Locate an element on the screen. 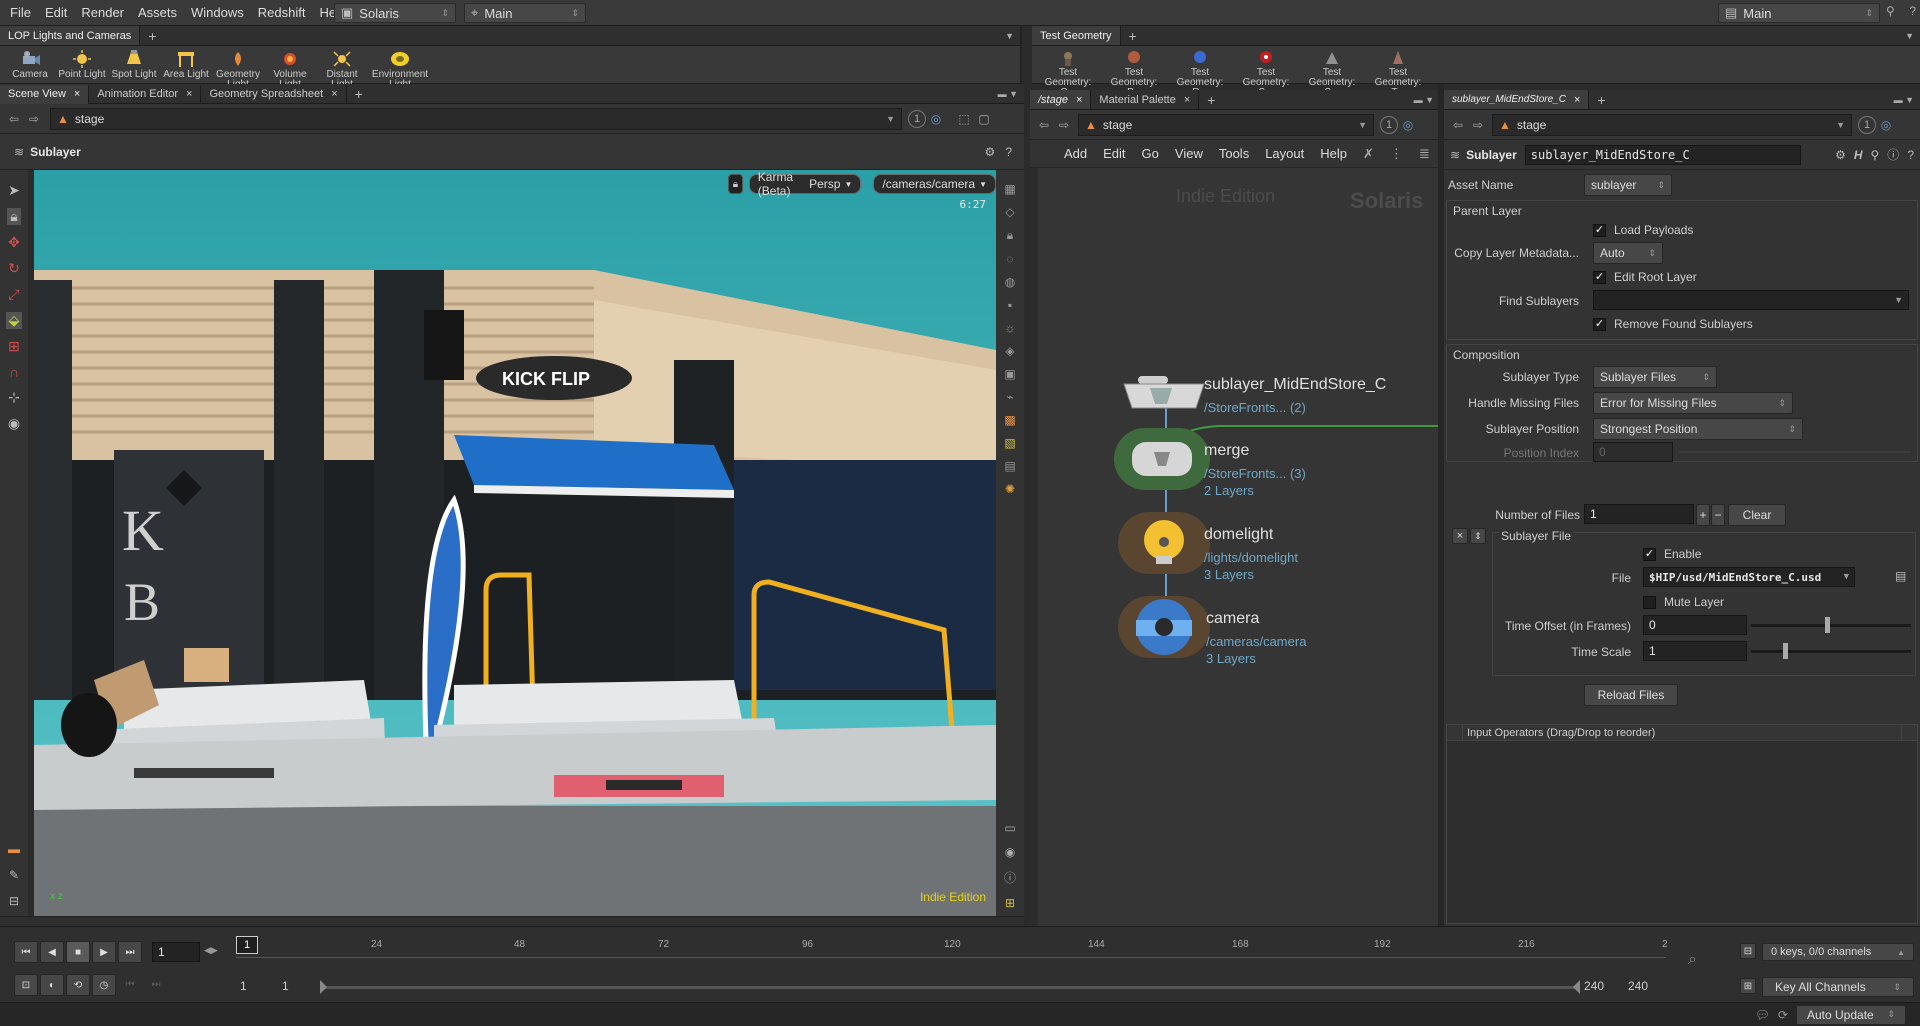  magnet-icon: ∩ is located at coordinates (14, 372).